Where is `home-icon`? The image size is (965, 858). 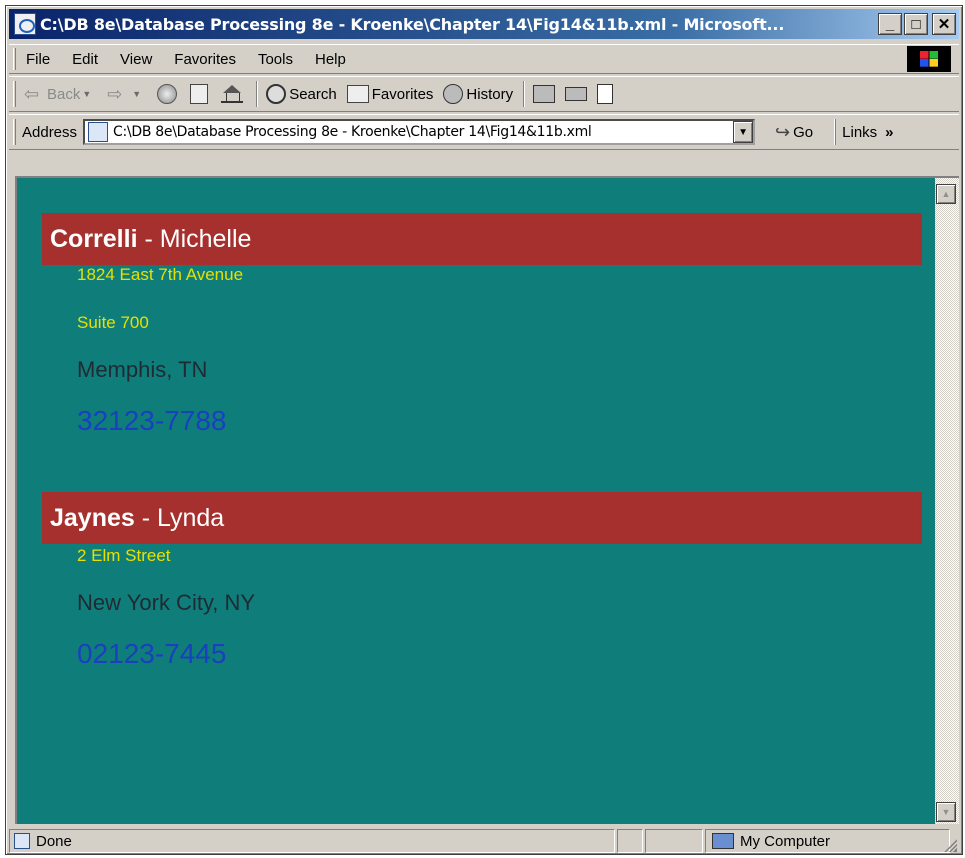 home-icon is located at coordinates (232, 94).